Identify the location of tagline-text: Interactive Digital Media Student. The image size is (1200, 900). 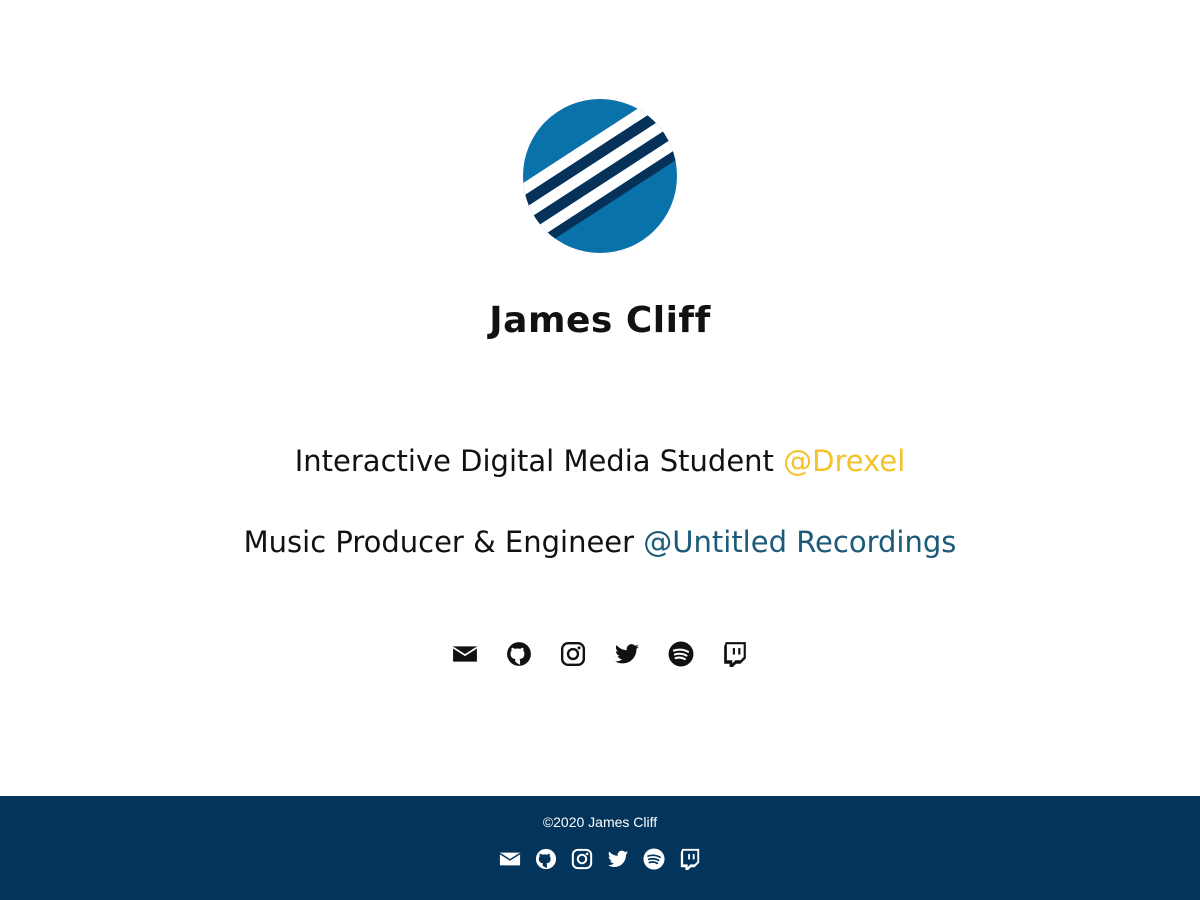
(539, 461).